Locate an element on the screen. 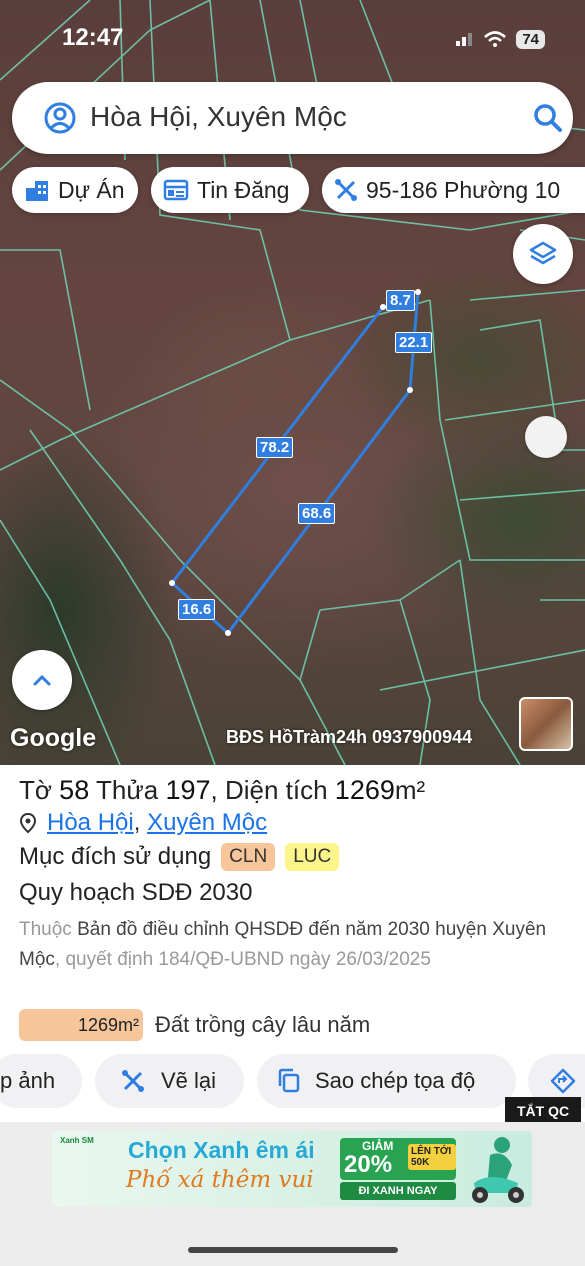  ad-max: LÊN TỚI 50K is located at coordinates (432, 1157).